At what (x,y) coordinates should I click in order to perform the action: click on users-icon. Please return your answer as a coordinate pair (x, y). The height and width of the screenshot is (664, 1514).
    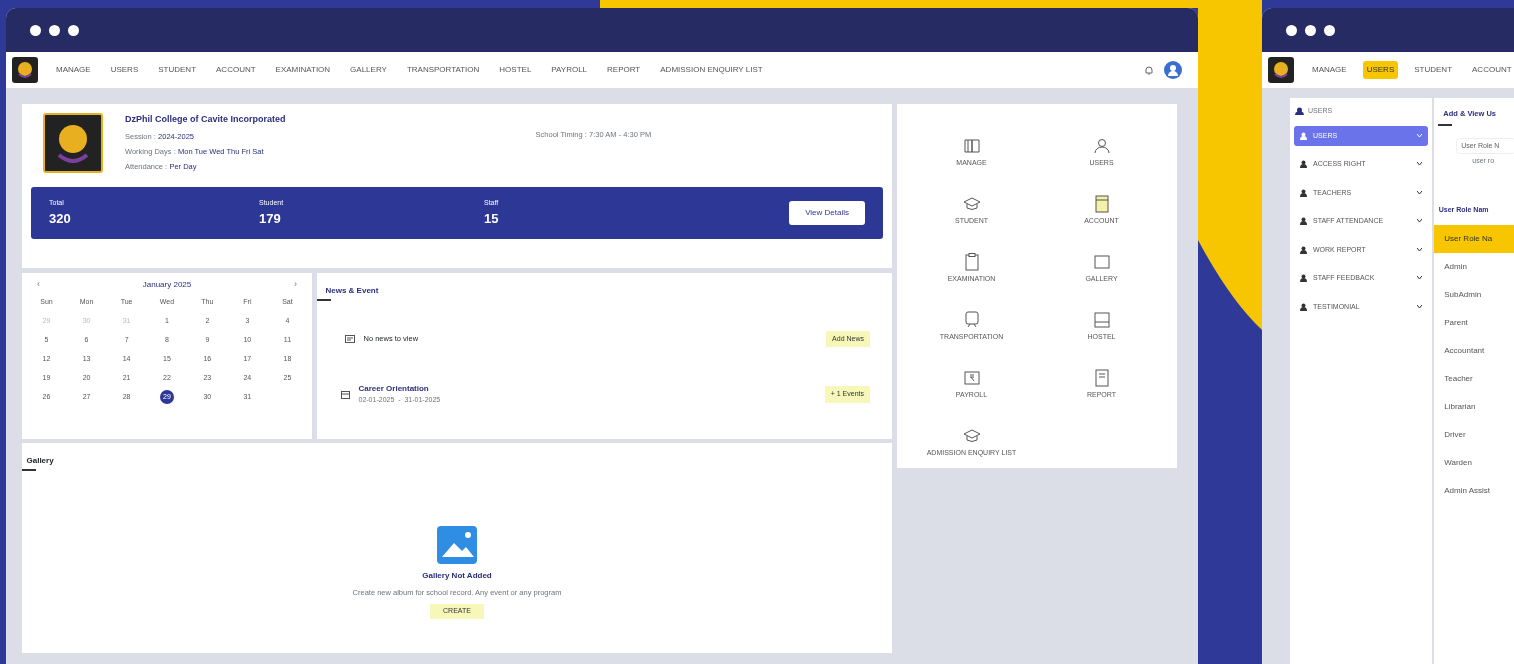
    Looking at the image, I should click on (1299, 111).